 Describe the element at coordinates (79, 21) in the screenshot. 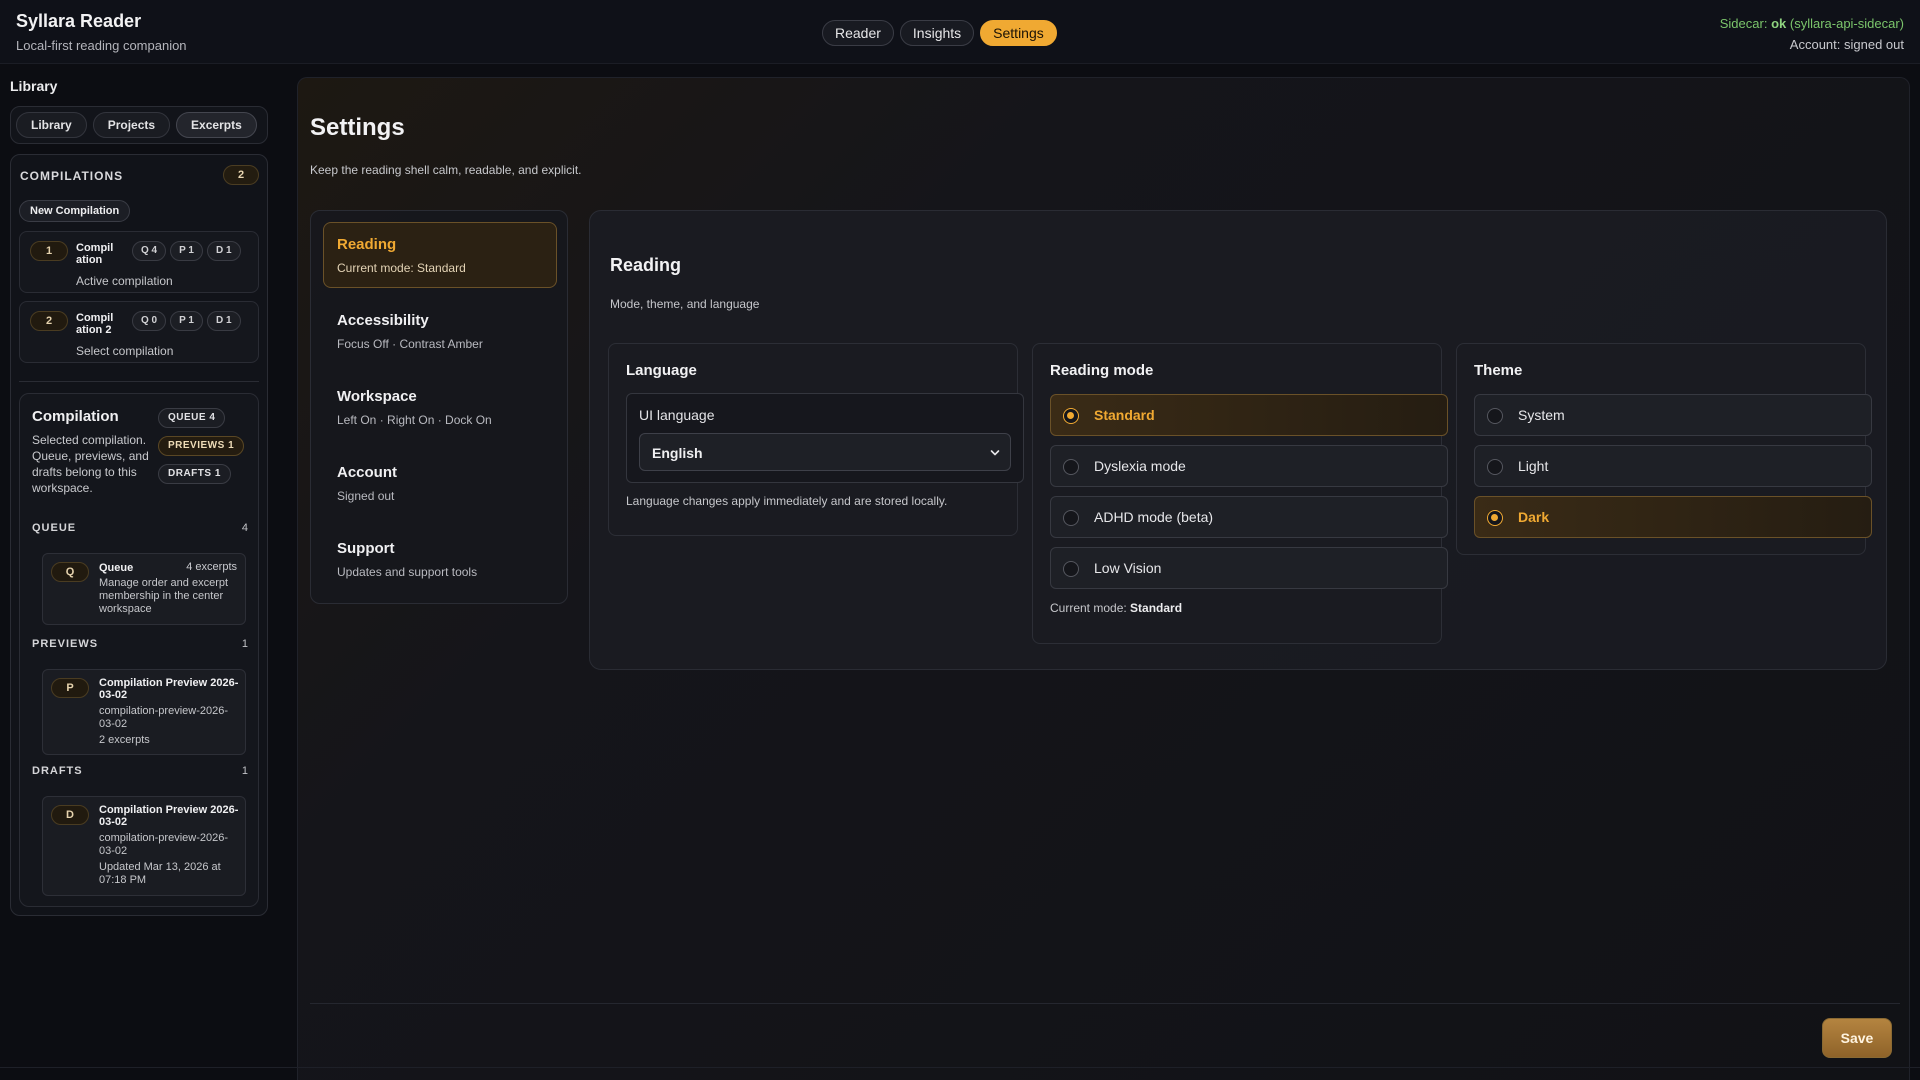

I see `app-title: Syllara Reader` at that location.